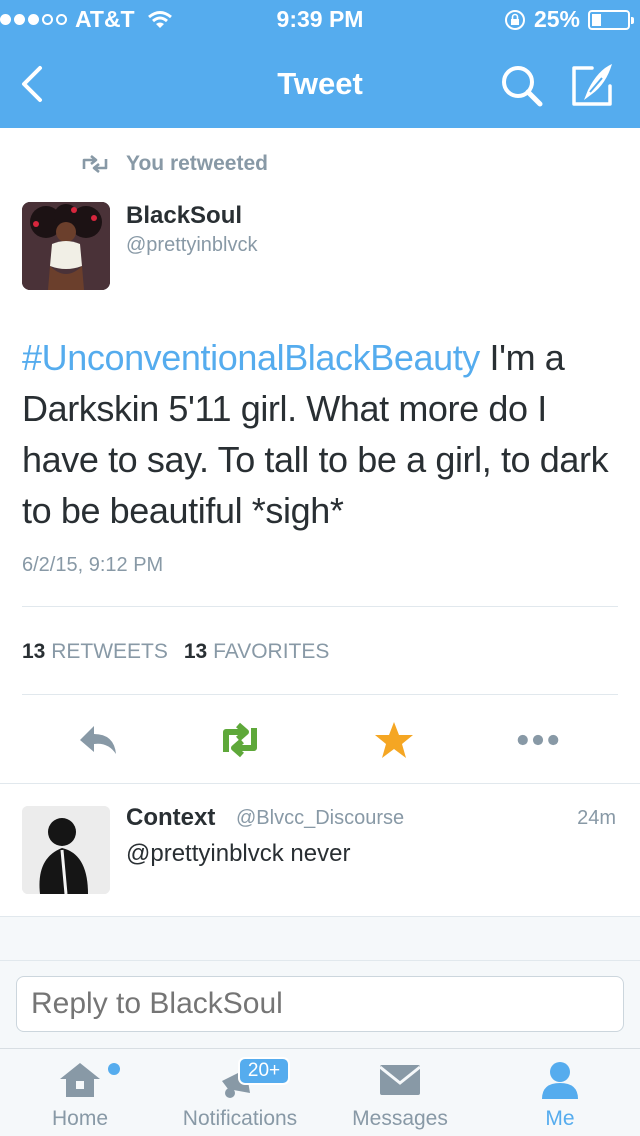 The width and height of the screenshot is (640, 1136). Describe the element at coordinates (560, 1080) in the screenshot. I see `profile-icon` at that location.